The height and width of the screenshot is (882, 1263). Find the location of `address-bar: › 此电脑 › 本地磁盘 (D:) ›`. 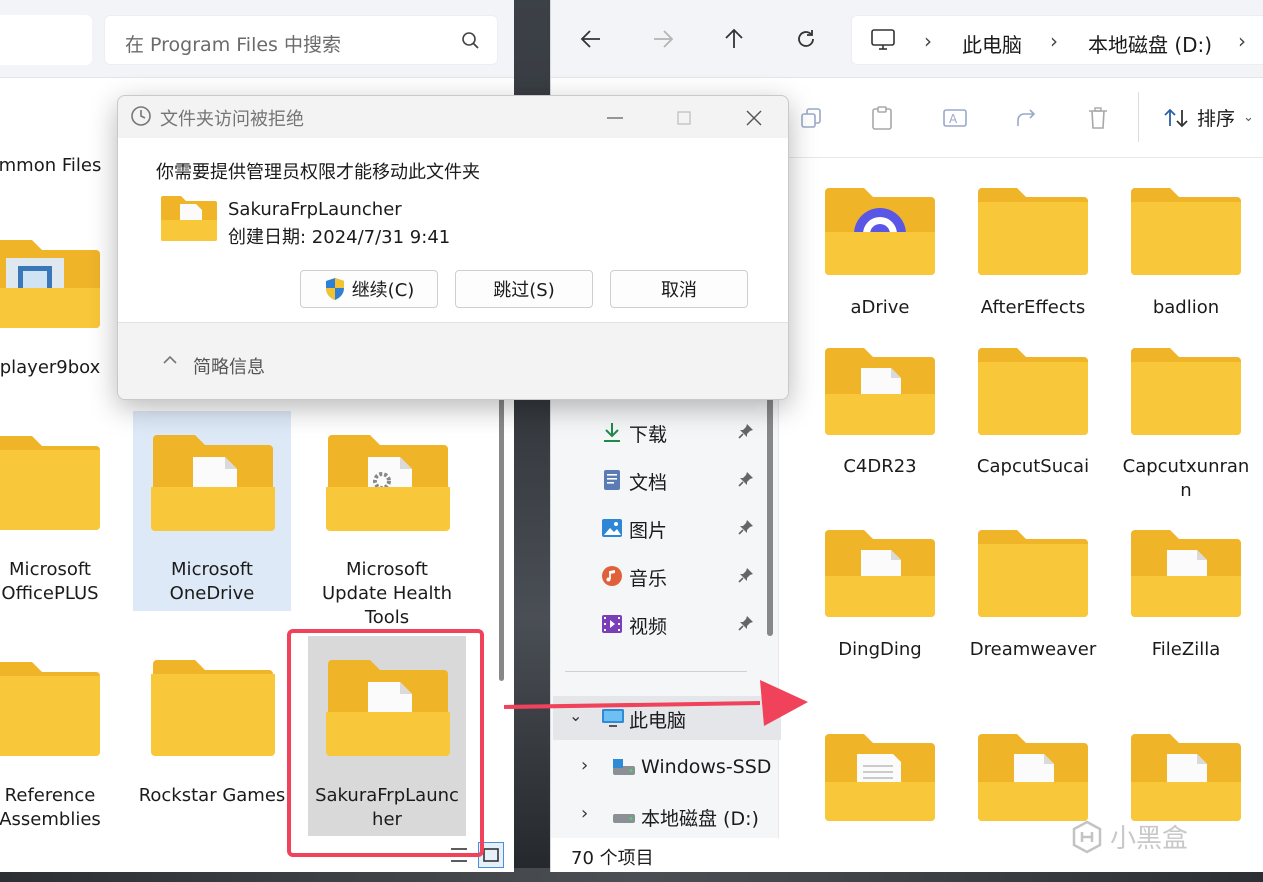

address-bar: › 此电脑 › 本地磁盘 (D:) › is located at coordinates (1057, 40).